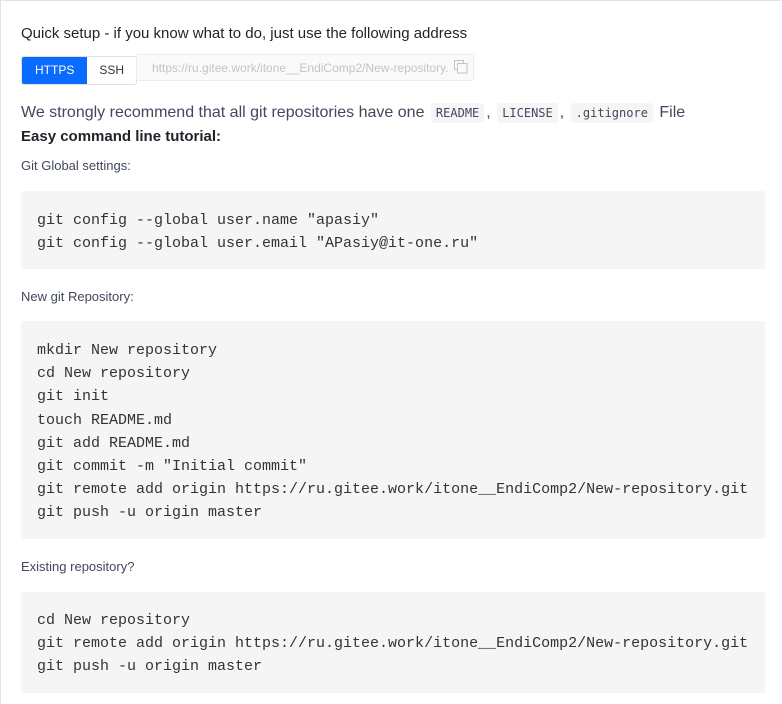 This screenshot has width=782, height=704. I want to click on code-line: git config --global user.name "apasiy", so click(208, 220).